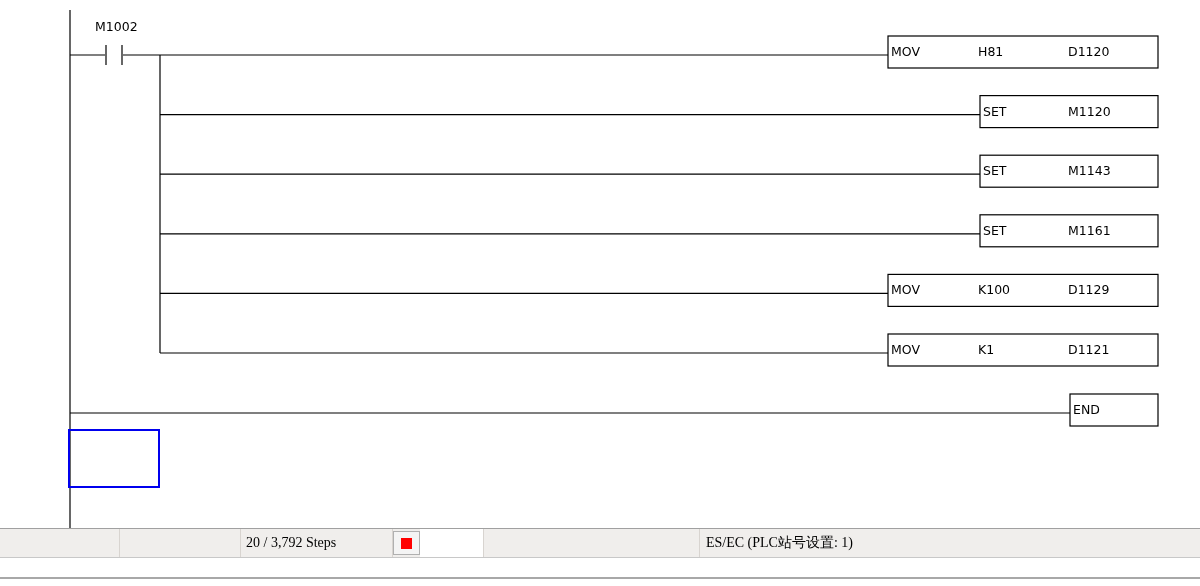 Image resolution: width=1200 pixels, height=586 pixels. I want to click on instruction-box: MOV K1 D1121, so click(1023, 350).